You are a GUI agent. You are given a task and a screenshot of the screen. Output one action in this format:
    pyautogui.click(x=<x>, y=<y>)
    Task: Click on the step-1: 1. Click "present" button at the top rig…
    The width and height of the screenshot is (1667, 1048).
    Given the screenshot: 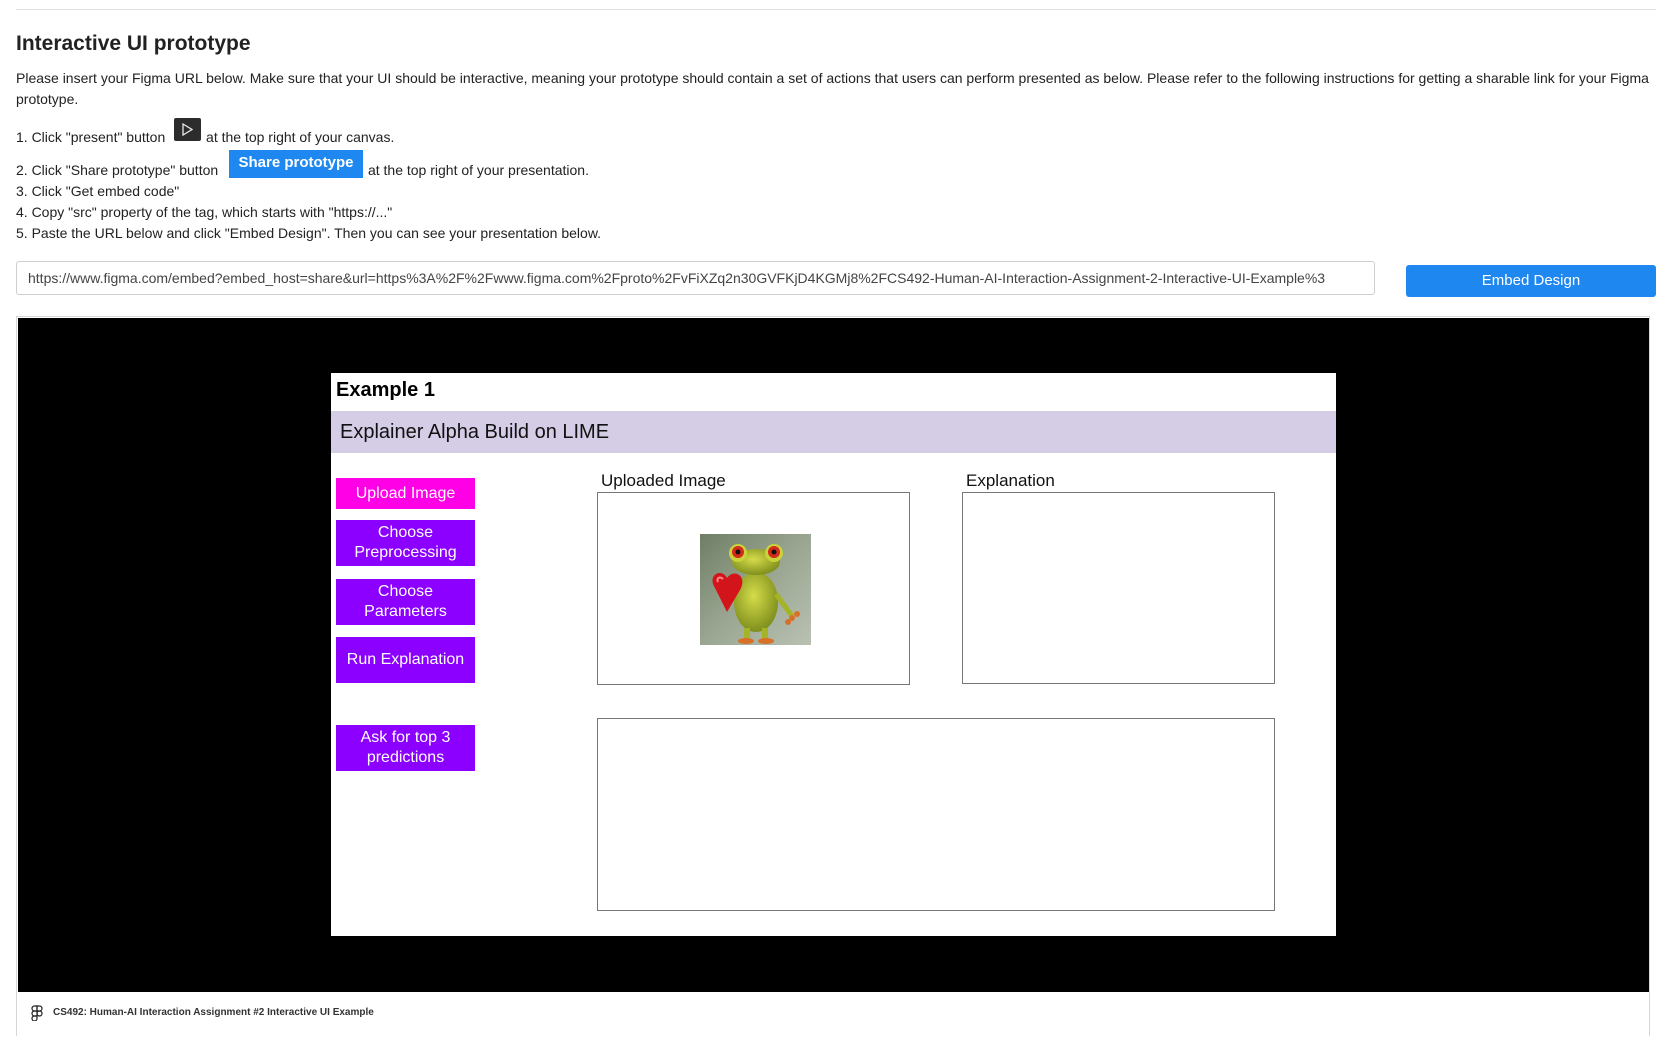 What is the action you would take?
    pyautogui.click(x=205, y=137)
    